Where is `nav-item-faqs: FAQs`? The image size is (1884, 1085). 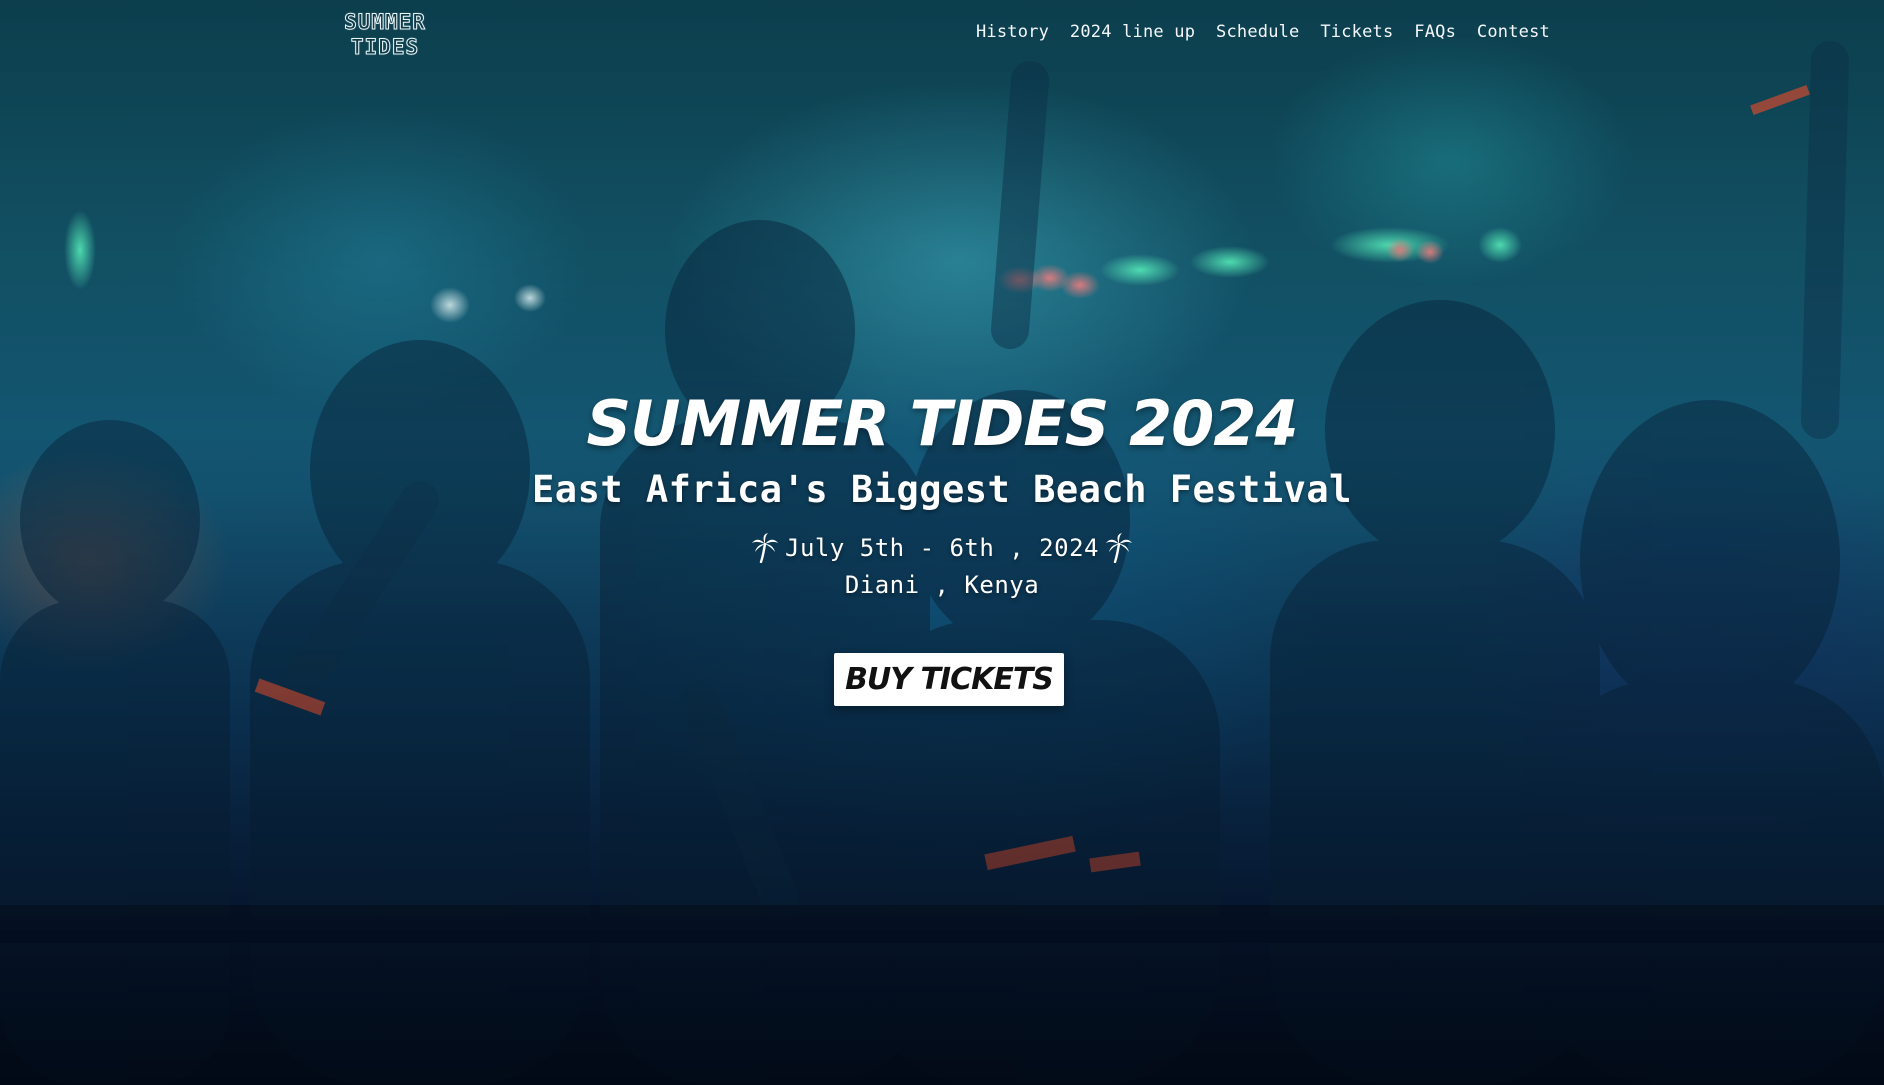 nav-item-faqs: FAQs is located at coordinates (1435, 32).